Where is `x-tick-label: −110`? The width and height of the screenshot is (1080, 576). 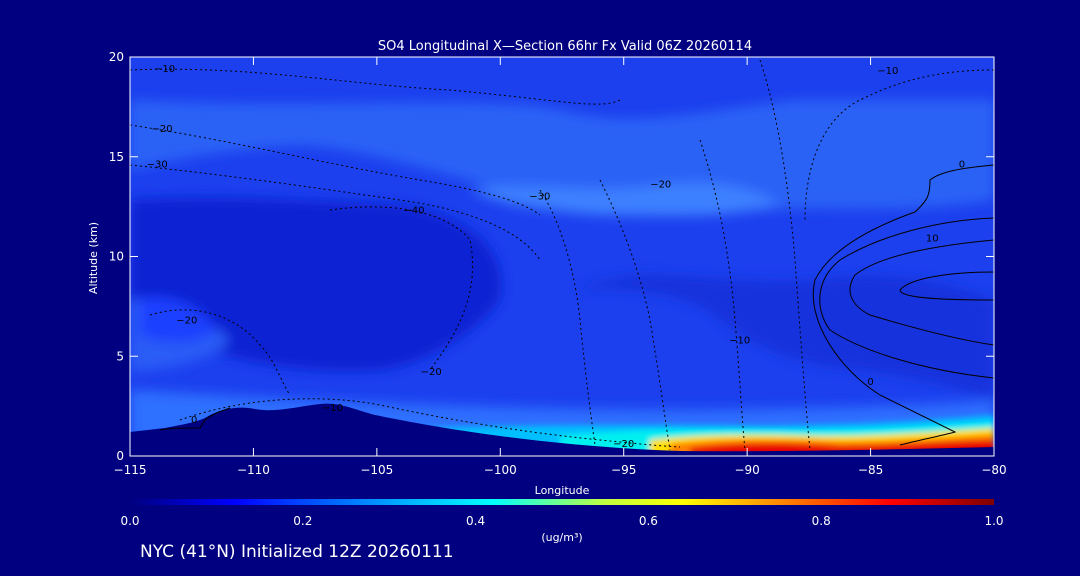
x-tick-label: −110 is located at coordinates (253, 470).